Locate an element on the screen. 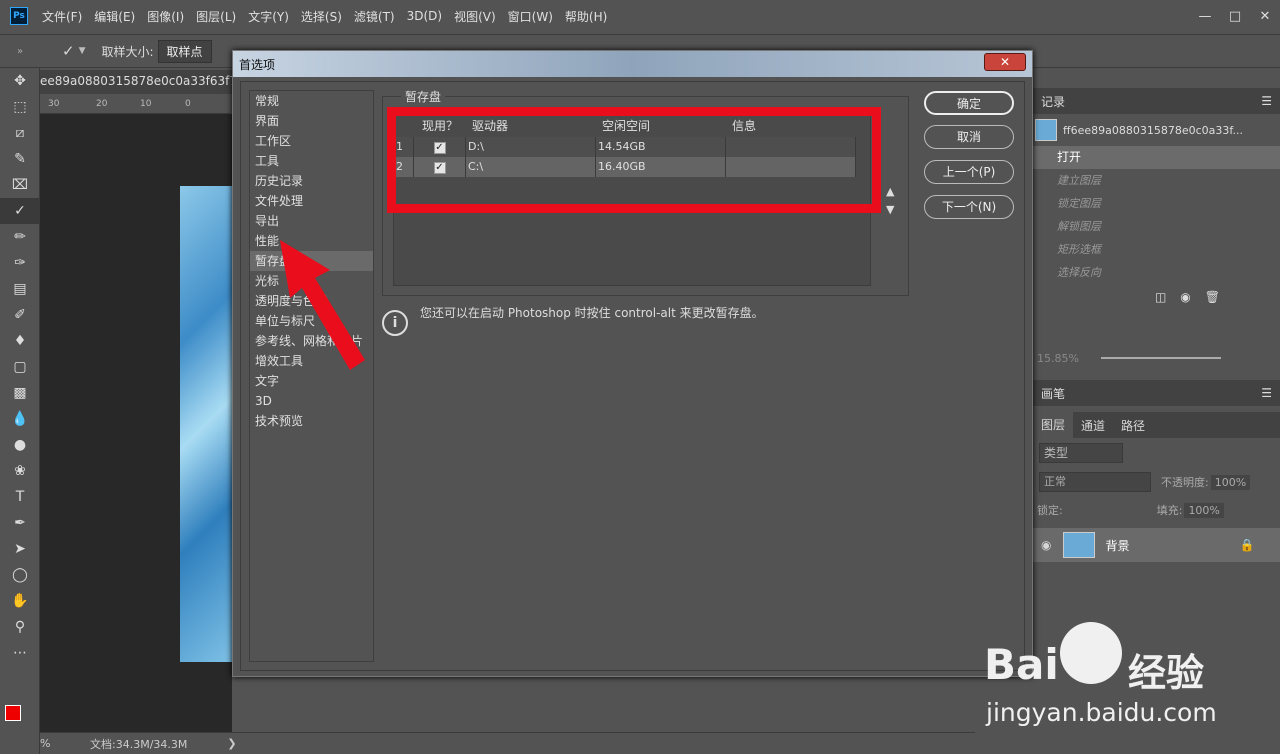 The image size is (1280, 754). layer-name: 背景 is located at coordinates (1117, 545).